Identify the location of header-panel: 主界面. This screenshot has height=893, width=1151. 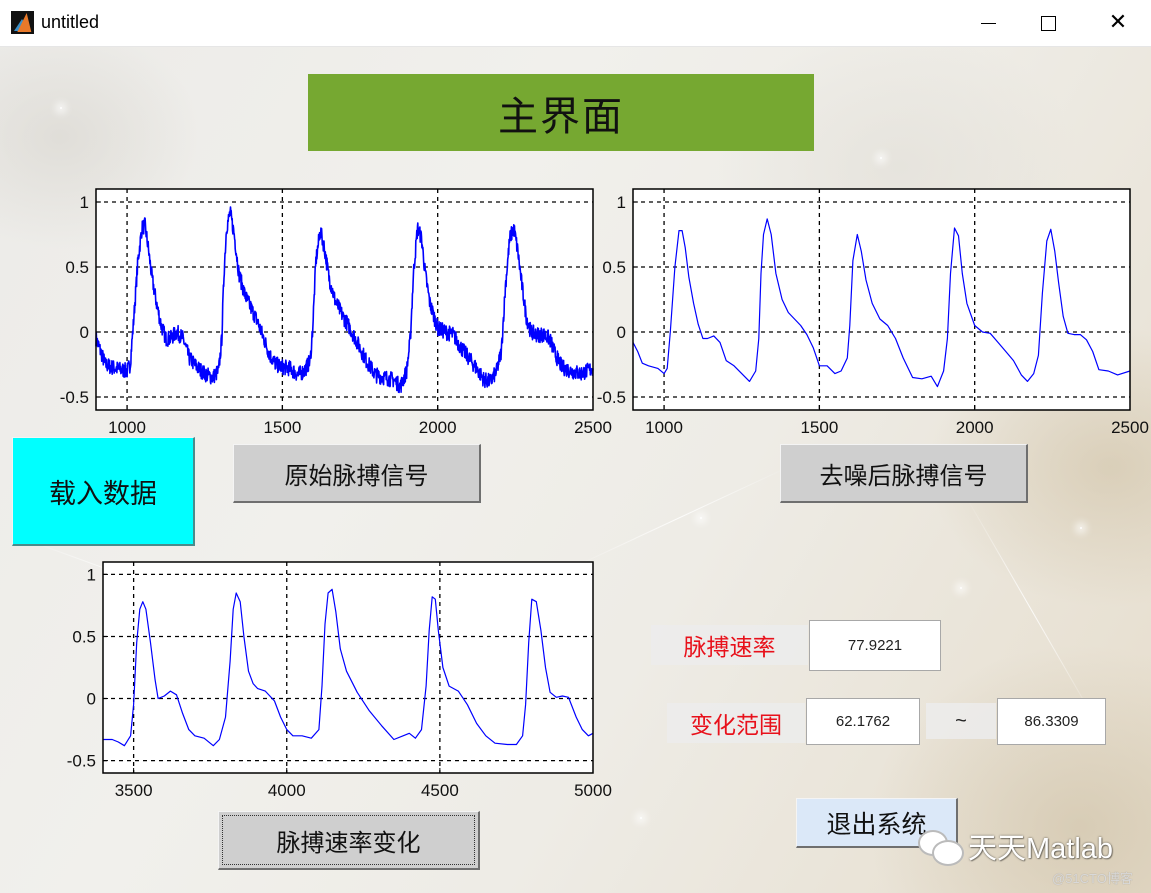
(561, 112).